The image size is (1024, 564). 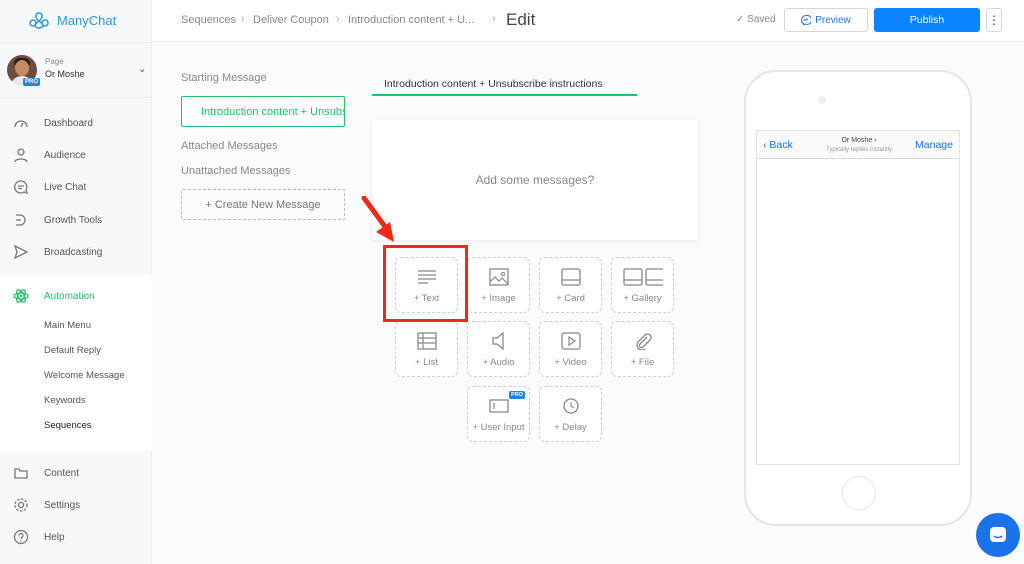 What do you see at coordinates (765, 145) in the screenshot?
I see `chevron-left-icon: ‹` at bounding box center [765, 145].